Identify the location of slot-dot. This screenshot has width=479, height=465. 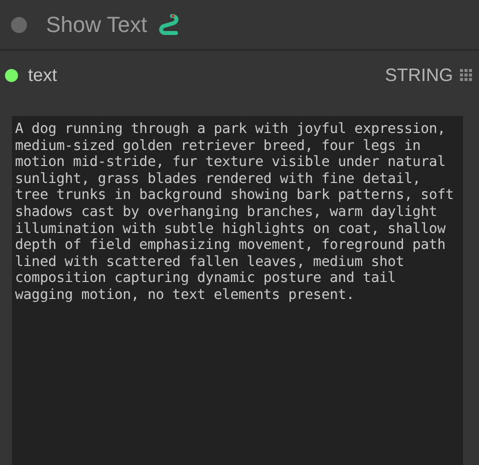
(11, 75).